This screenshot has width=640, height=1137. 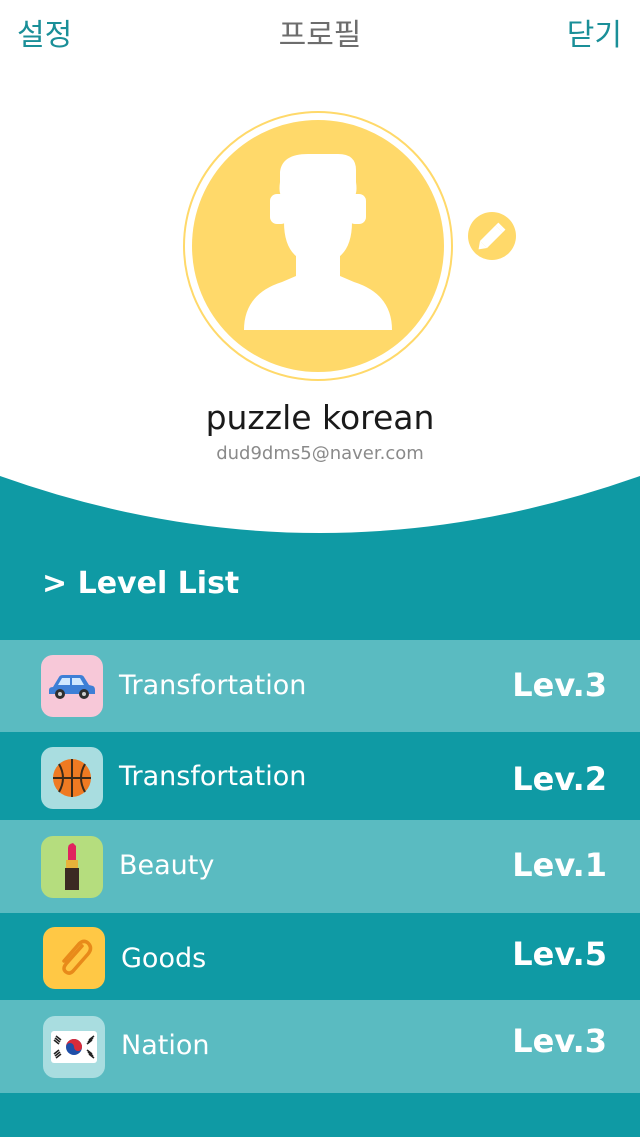 I want to click on level-item-label: Nation, so click(x=165, y=1045).